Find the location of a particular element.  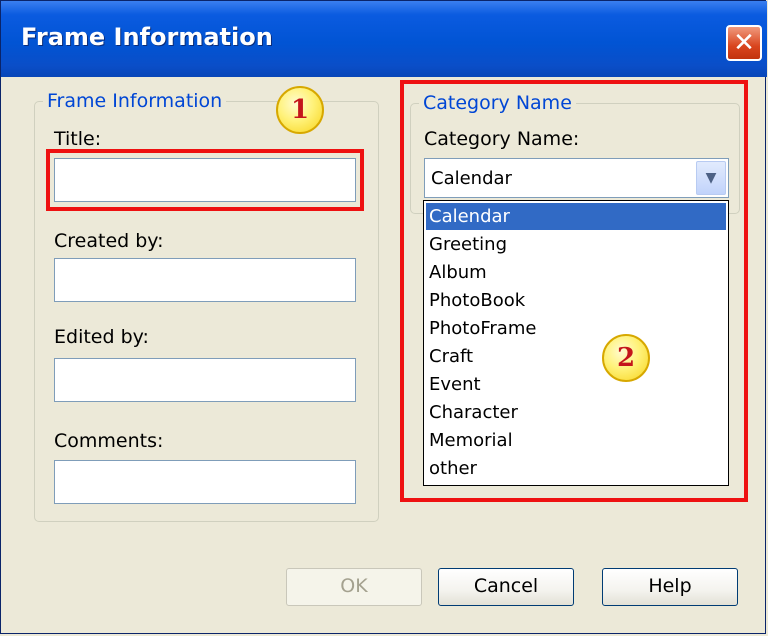

edited-by-label: Edited by: is located at coordinates (101, 337).